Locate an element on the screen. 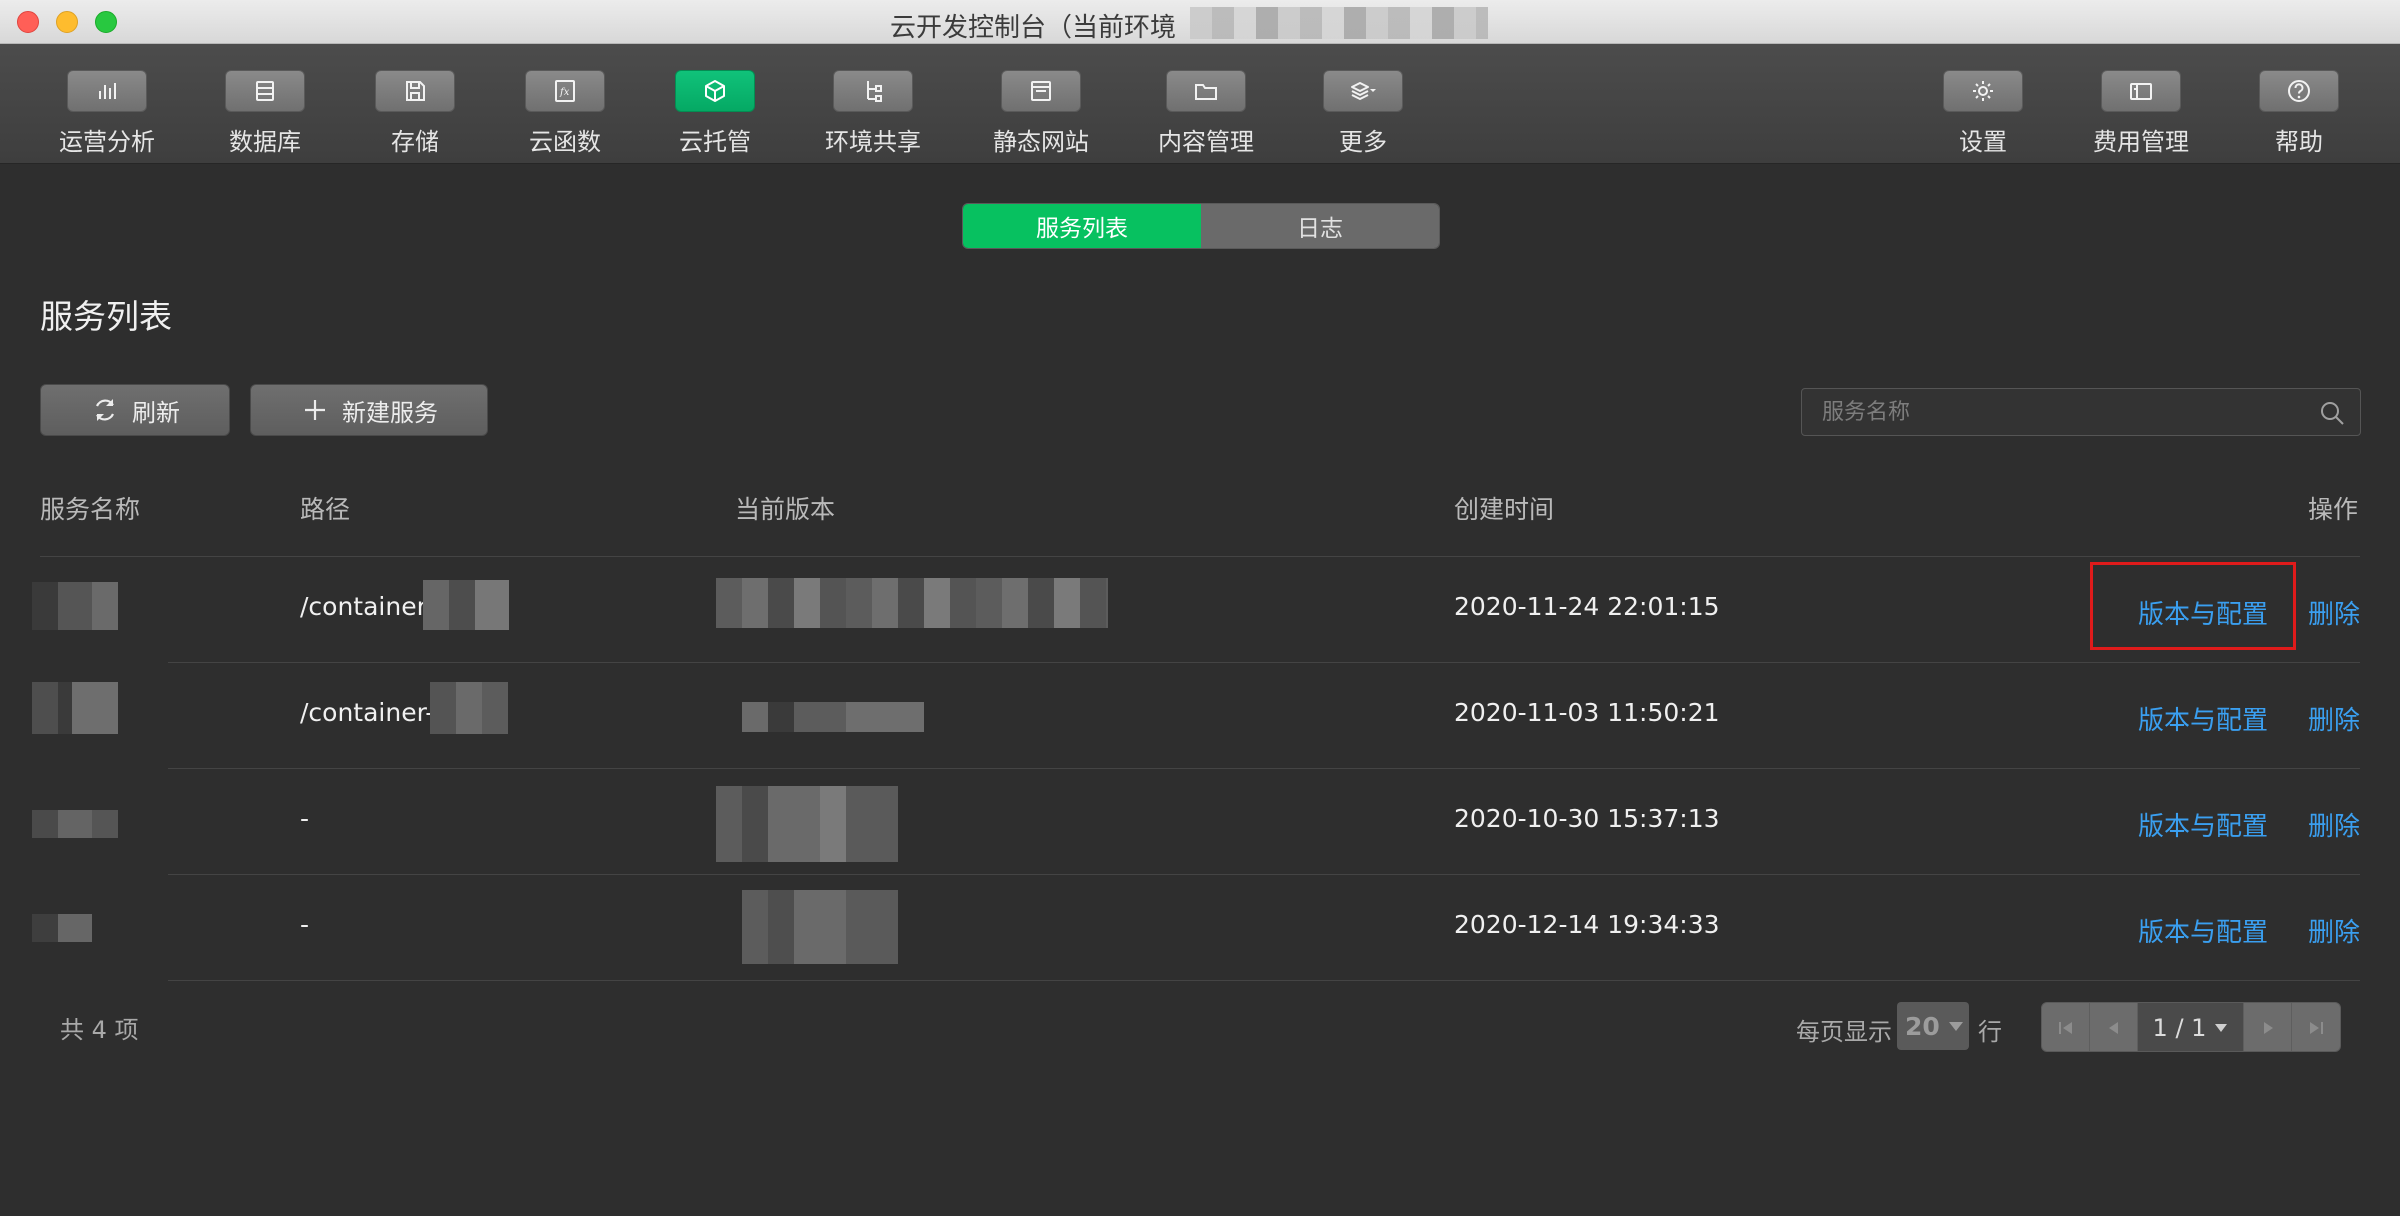 The width and height of the screenshot is (2400, 1216). header-divider is located at coordinates (1200, 556).